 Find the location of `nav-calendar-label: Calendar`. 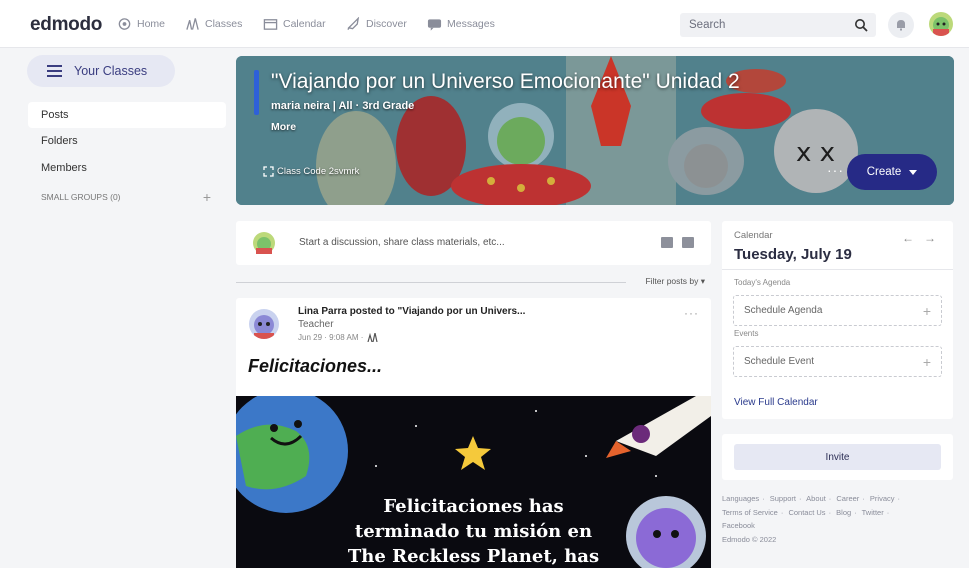

nav-calendar-label: Calendar is located at coordinates (304, 24).